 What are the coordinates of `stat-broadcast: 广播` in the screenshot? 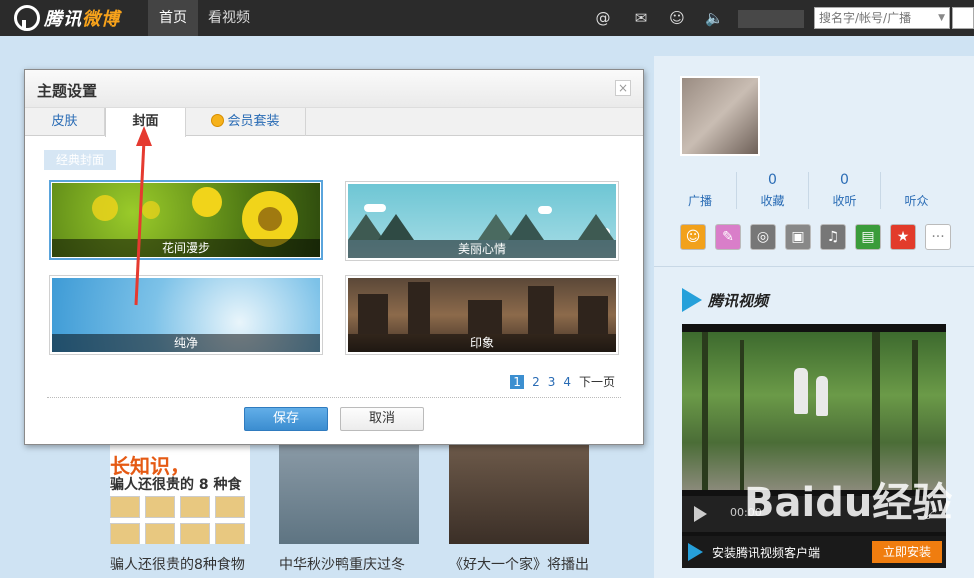 It's located at (700, 190).